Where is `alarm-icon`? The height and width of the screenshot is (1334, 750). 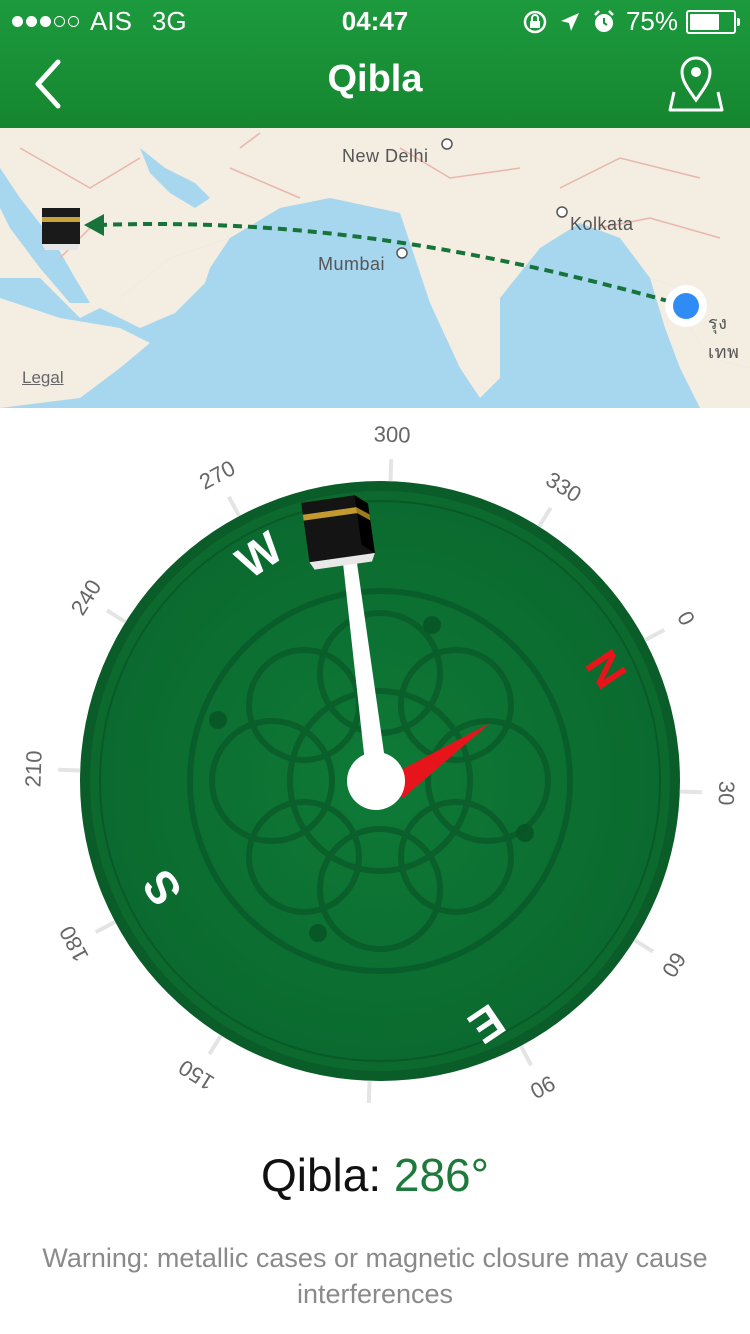
alarm-icon is located at coordinates (604, 20).